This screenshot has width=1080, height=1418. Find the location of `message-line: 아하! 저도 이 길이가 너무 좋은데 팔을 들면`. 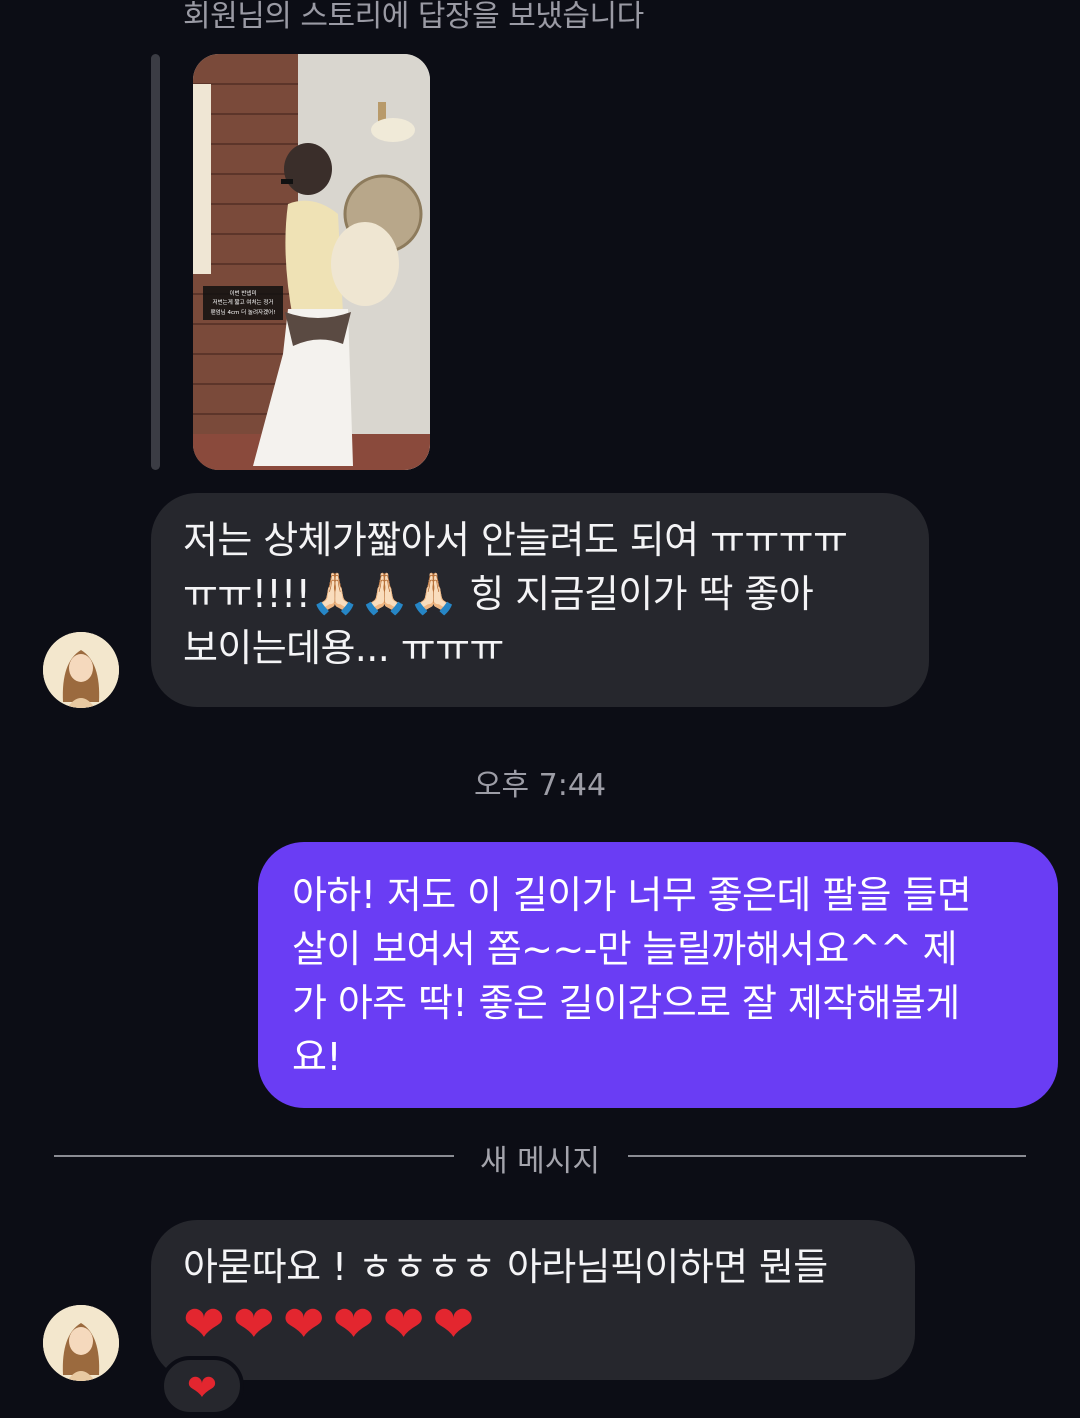

message-line: 아하! 저도 이 길이가 너무 좋은데 팔을 들면 is located at coordinates (632, 895).